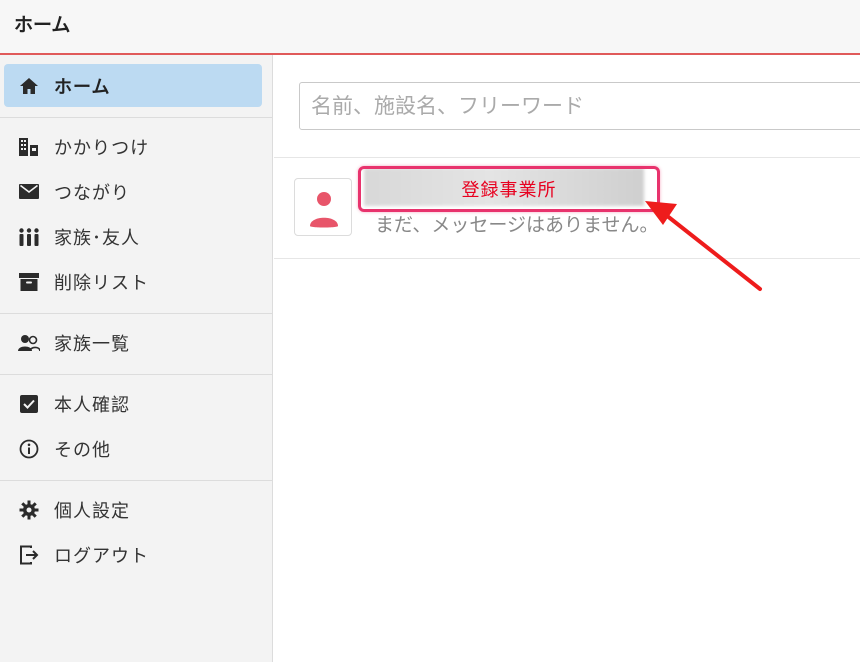  I want to click on home-icon, so click(29, 86).